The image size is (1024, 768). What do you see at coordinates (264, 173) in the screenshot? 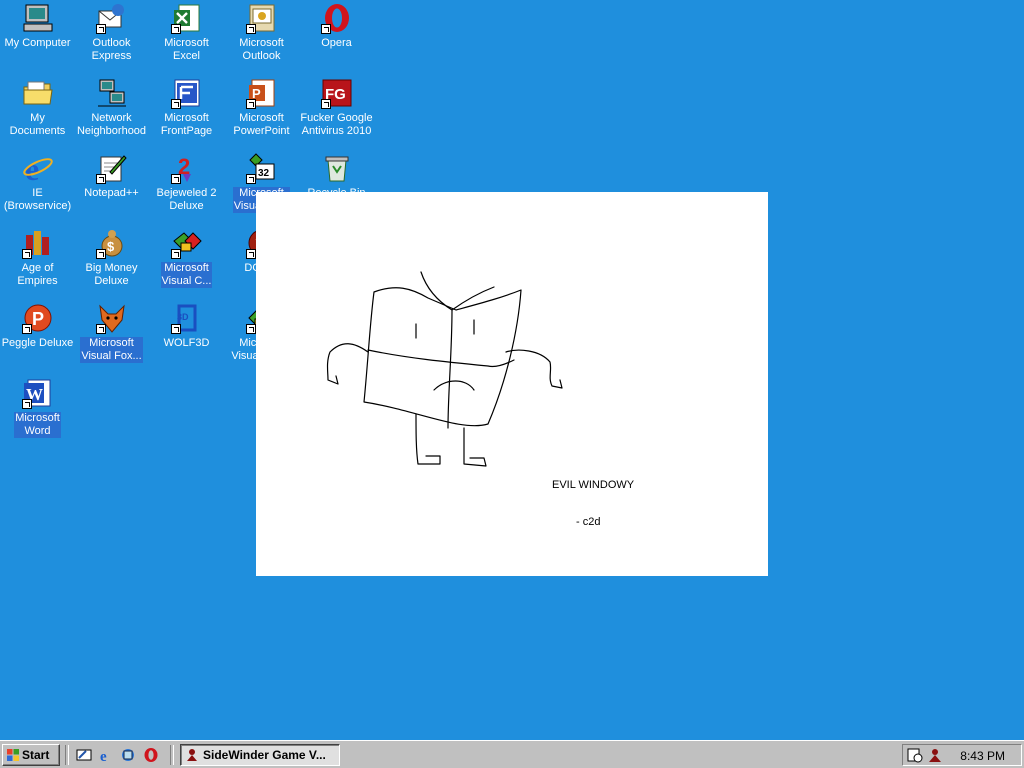
I see `svg-text: 32` at bounding box center [264, 173].